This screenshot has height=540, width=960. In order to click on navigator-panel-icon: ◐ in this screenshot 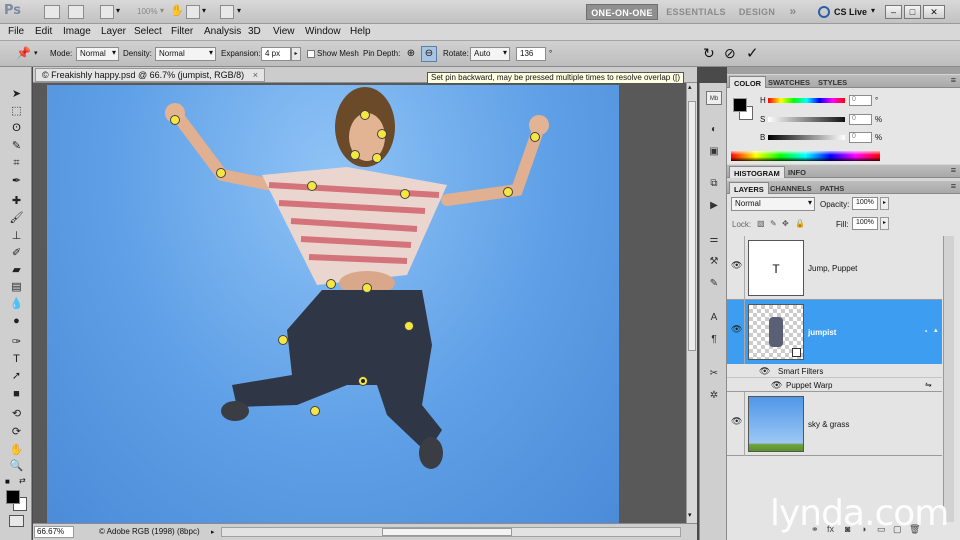, I will do `click(714, 130)`.